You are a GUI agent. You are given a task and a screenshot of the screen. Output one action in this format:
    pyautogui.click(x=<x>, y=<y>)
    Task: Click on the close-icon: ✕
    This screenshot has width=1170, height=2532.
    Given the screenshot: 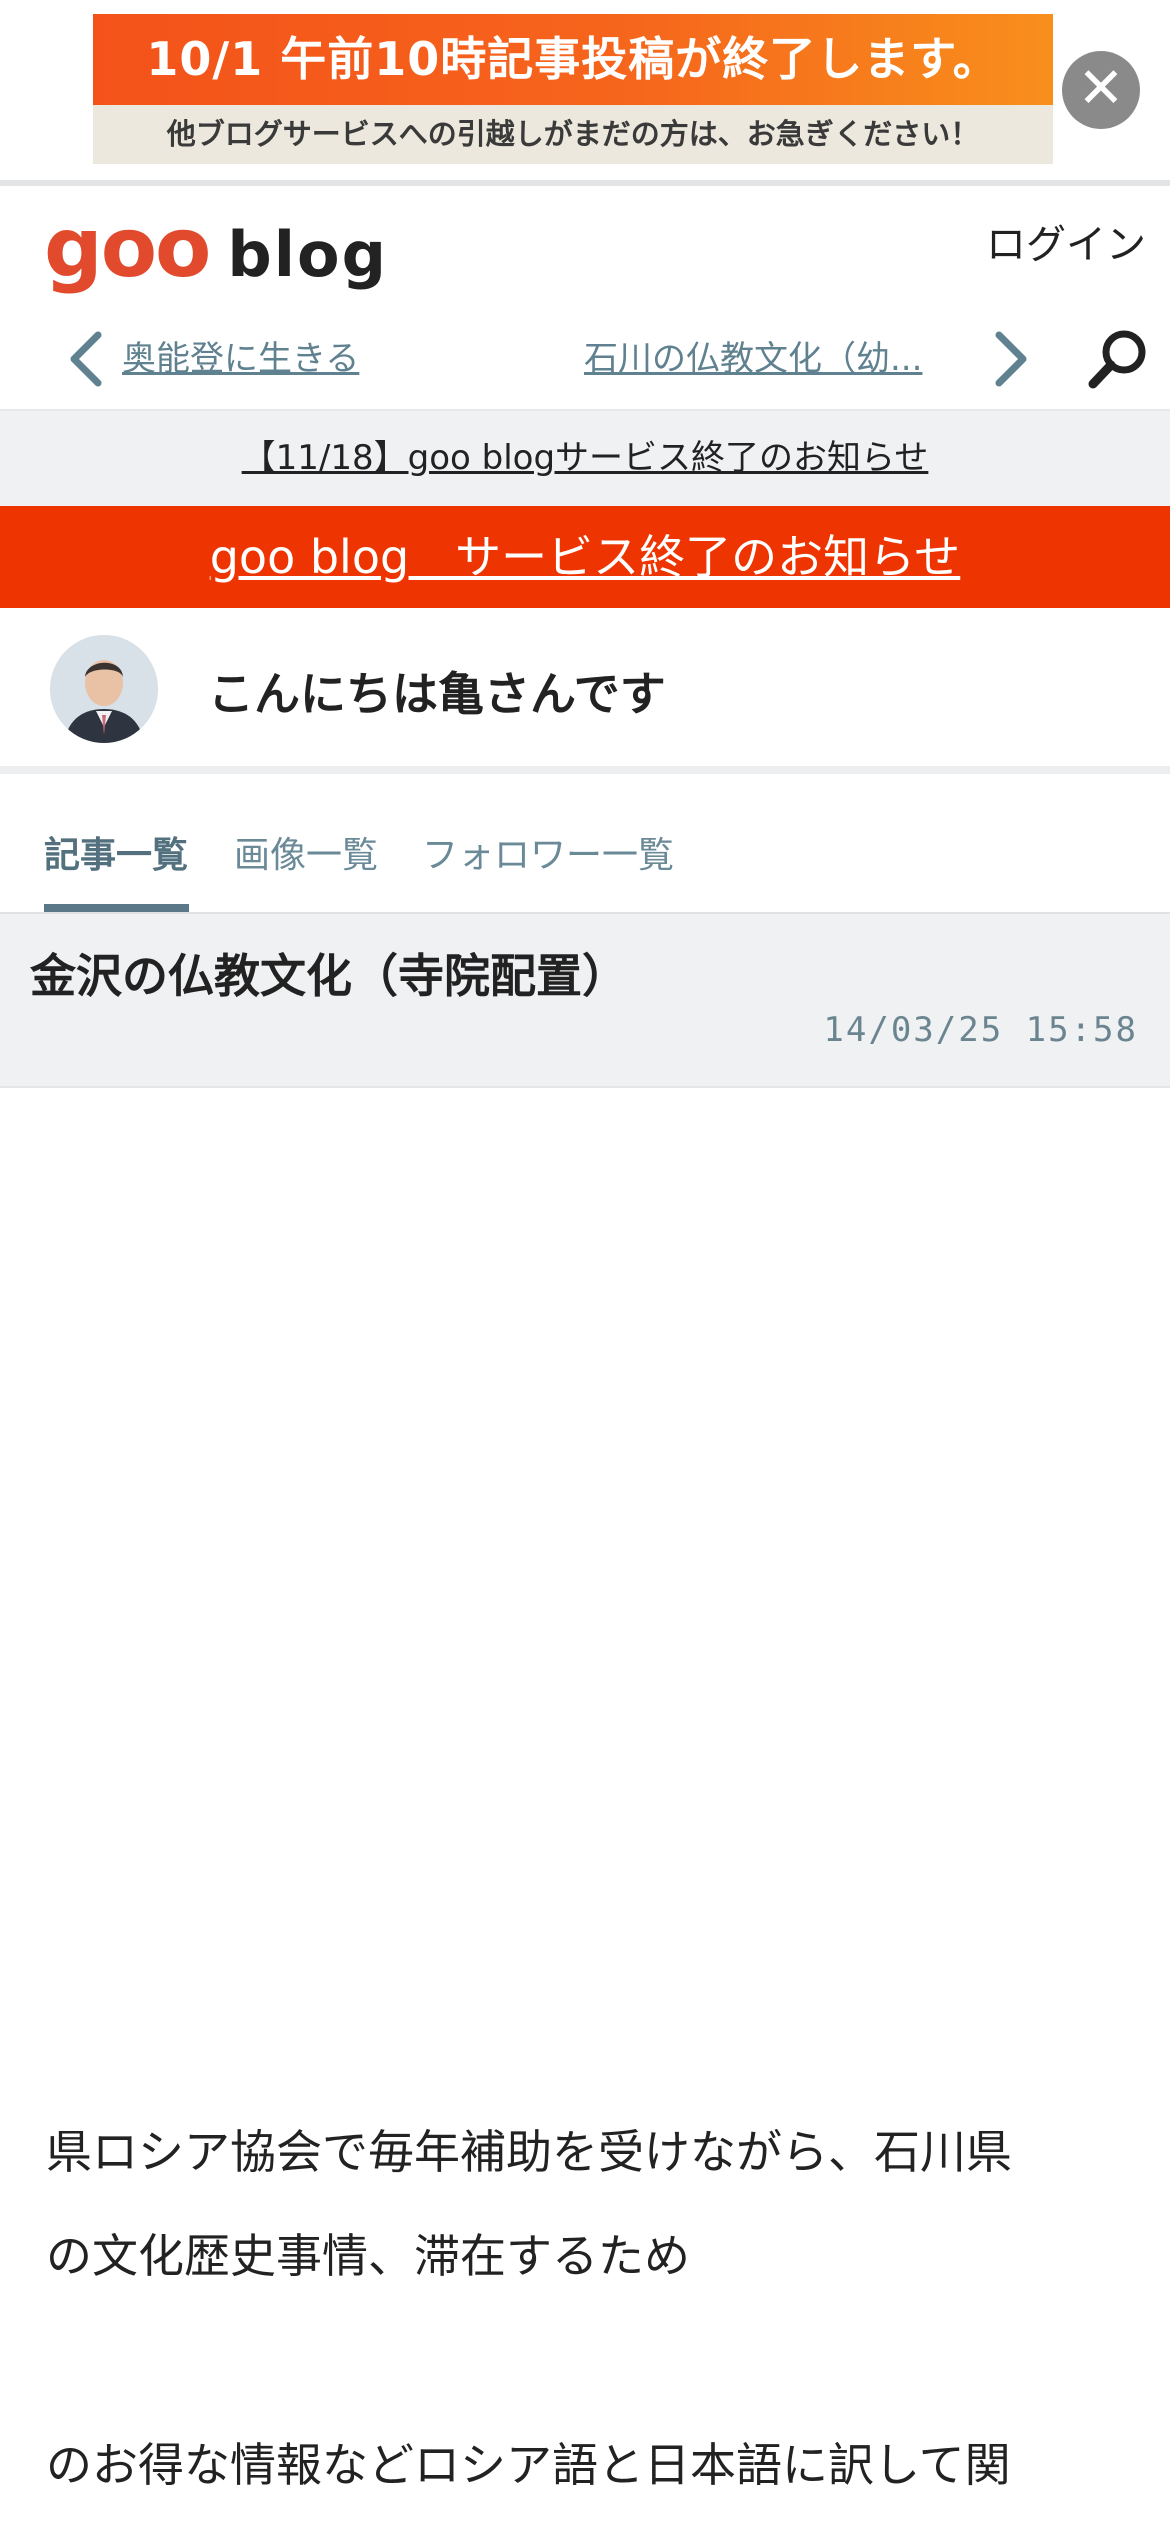 What is the action you would take?
    pyautogui.click(x=1101, y=90)
    